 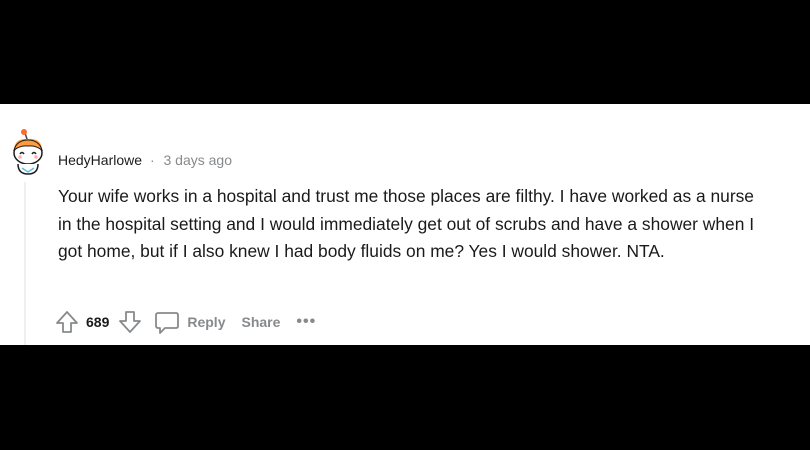 I want to click on upvote-arrow-icon, so click(x=67, y=322).